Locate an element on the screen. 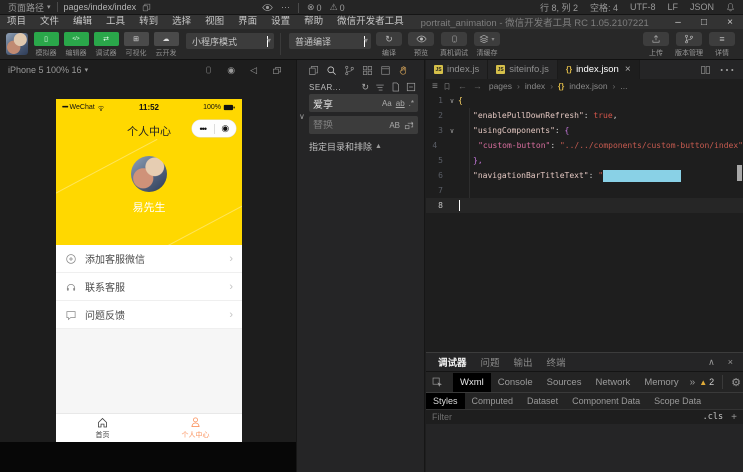 The height and width of the screenshot is (472, 743). devtools-tab-memory: Memory is located at coordinates (661, 382).